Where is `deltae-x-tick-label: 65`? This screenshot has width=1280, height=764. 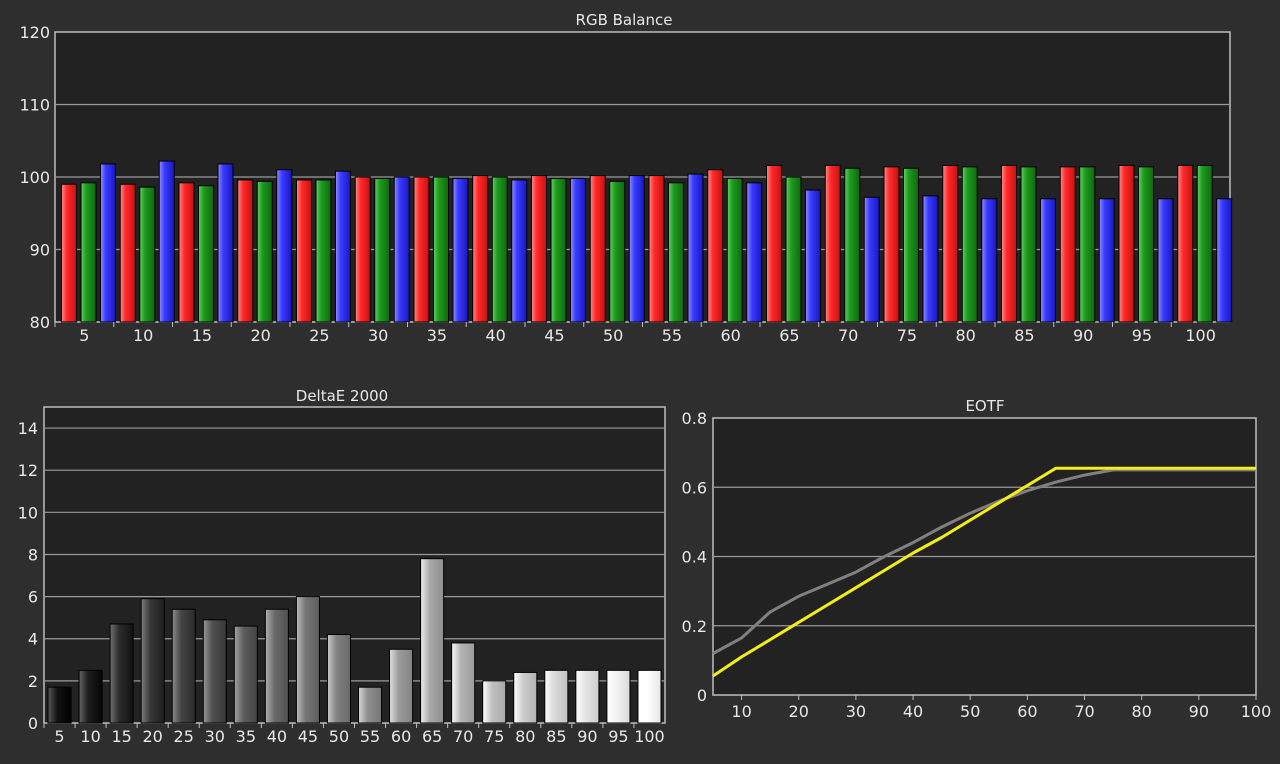
deltae-x-tick-label: 65 is located at coordinates (432, 736).